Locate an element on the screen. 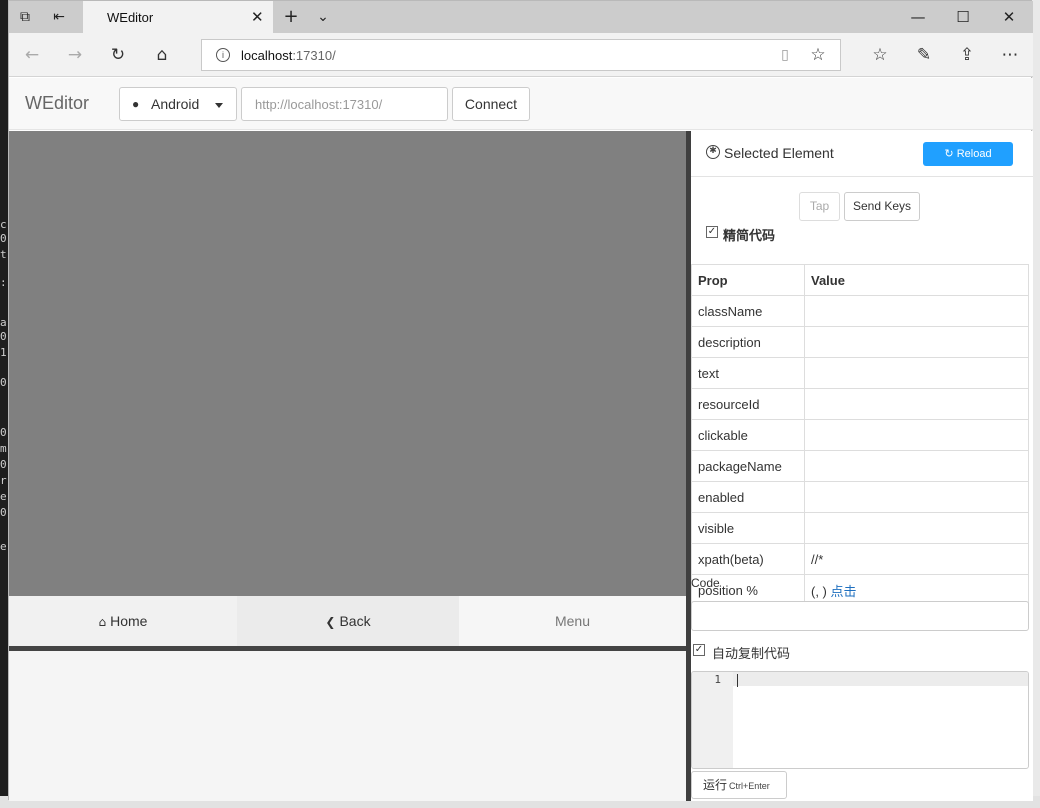  panel-title: Selected Element is located at coordinates (779, 153).